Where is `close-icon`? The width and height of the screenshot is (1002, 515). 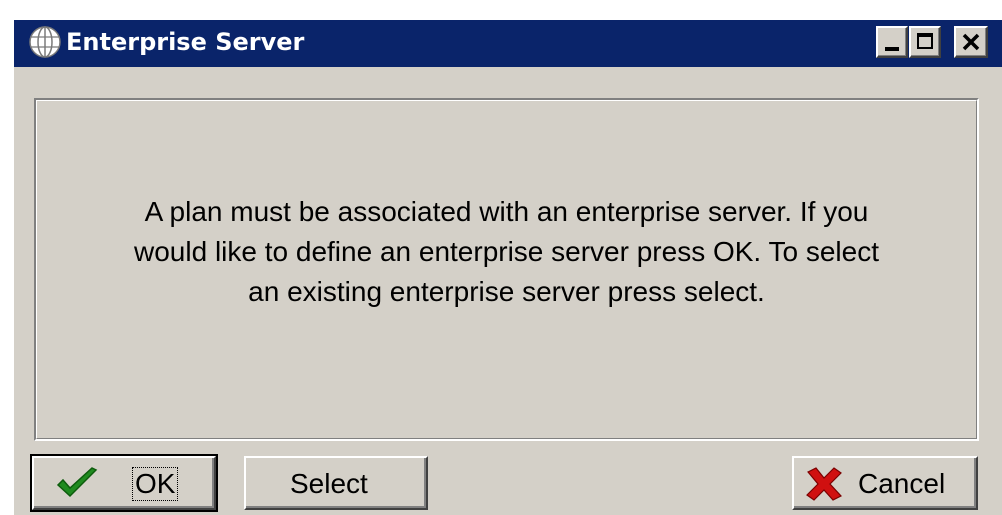
close-icon is located at coordinates (971, 42).